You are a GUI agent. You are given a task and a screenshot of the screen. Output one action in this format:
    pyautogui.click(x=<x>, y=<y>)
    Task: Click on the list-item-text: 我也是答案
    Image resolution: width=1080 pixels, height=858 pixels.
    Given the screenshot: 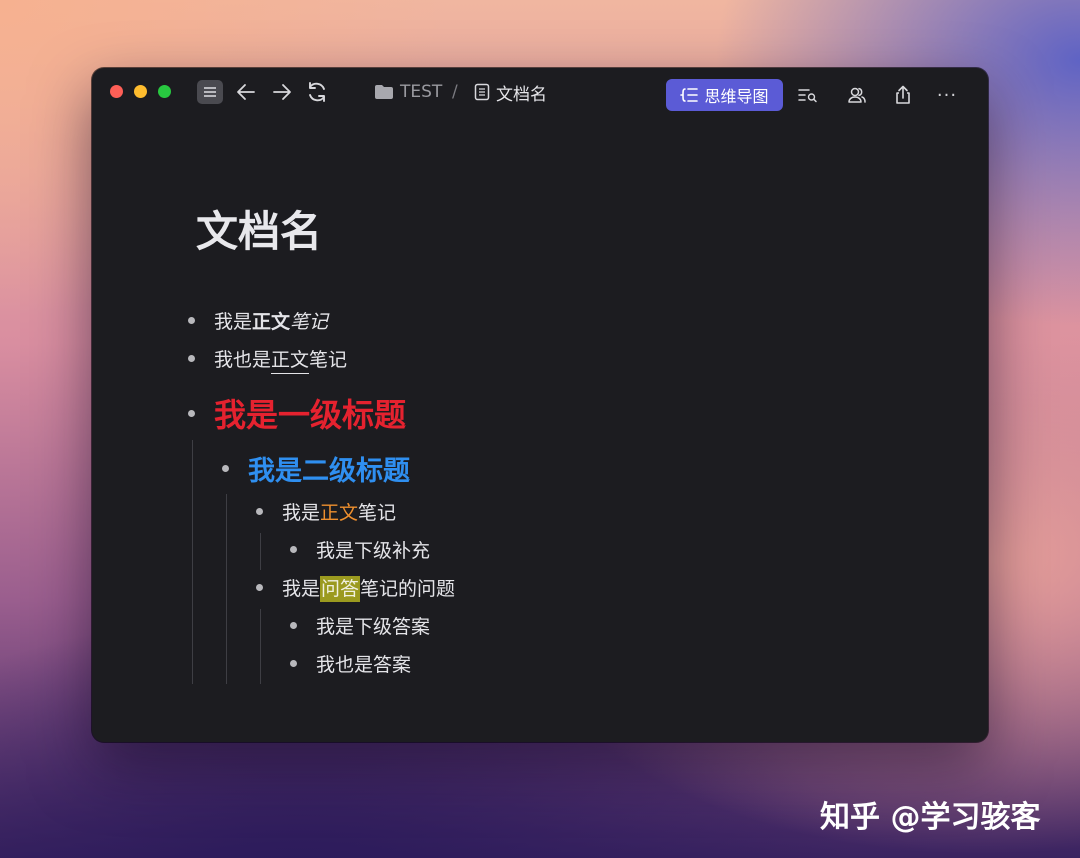 What is the action you would take?
    pyautogui.click(x=364, y=665)
    